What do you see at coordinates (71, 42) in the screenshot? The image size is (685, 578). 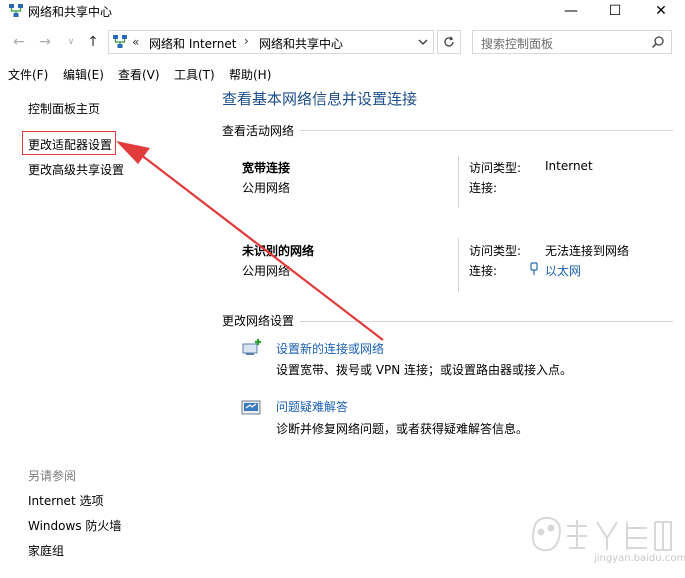 I see `recent-locations-button: ∨` at bounding box center [71, 42].